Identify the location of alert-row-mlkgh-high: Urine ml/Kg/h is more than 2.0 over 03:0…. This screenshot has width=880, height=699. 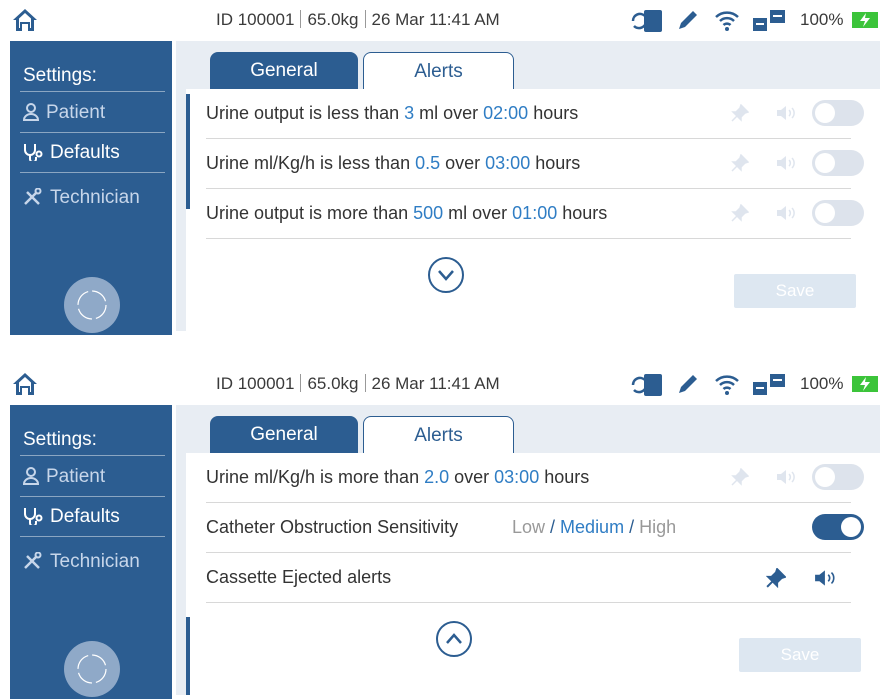
(535, 478).